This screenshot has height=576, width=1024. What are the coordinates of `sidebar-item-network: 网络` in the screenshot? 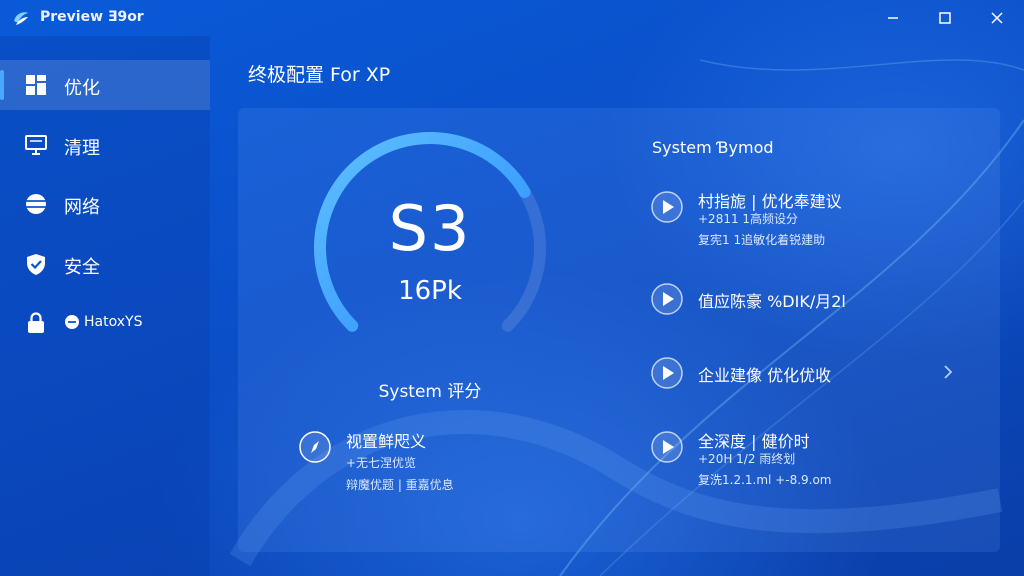 It's located at (105, 204).